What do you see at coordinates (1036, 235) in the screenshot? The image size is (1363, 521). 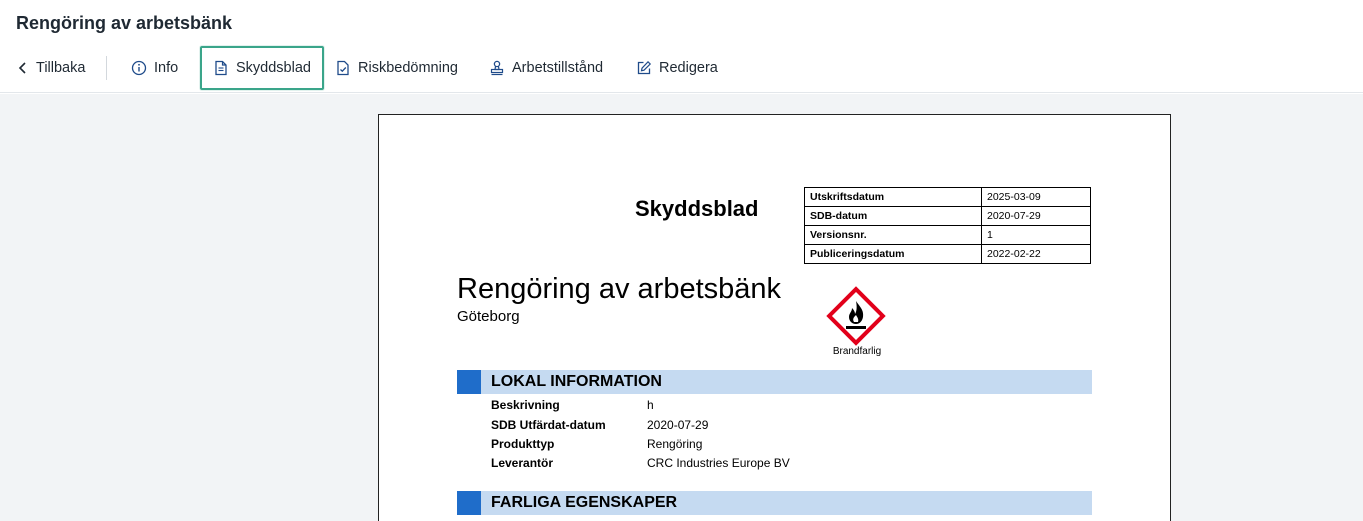 I see `meta-value: 1` at bounding box center [1036, 235].